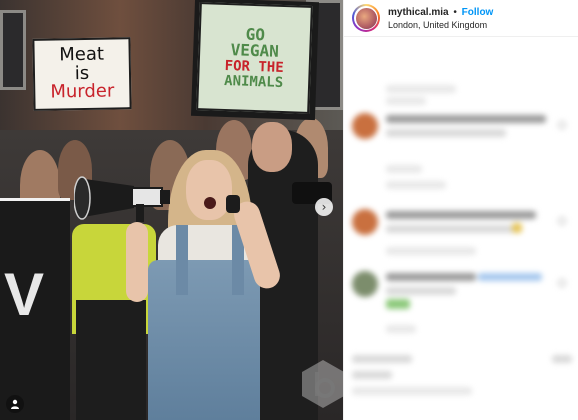 The width and height of the screenshot is (578, 420). Describe the element at coordinates (137, 262) in the screenshot. I see `woman-arm` at that location.